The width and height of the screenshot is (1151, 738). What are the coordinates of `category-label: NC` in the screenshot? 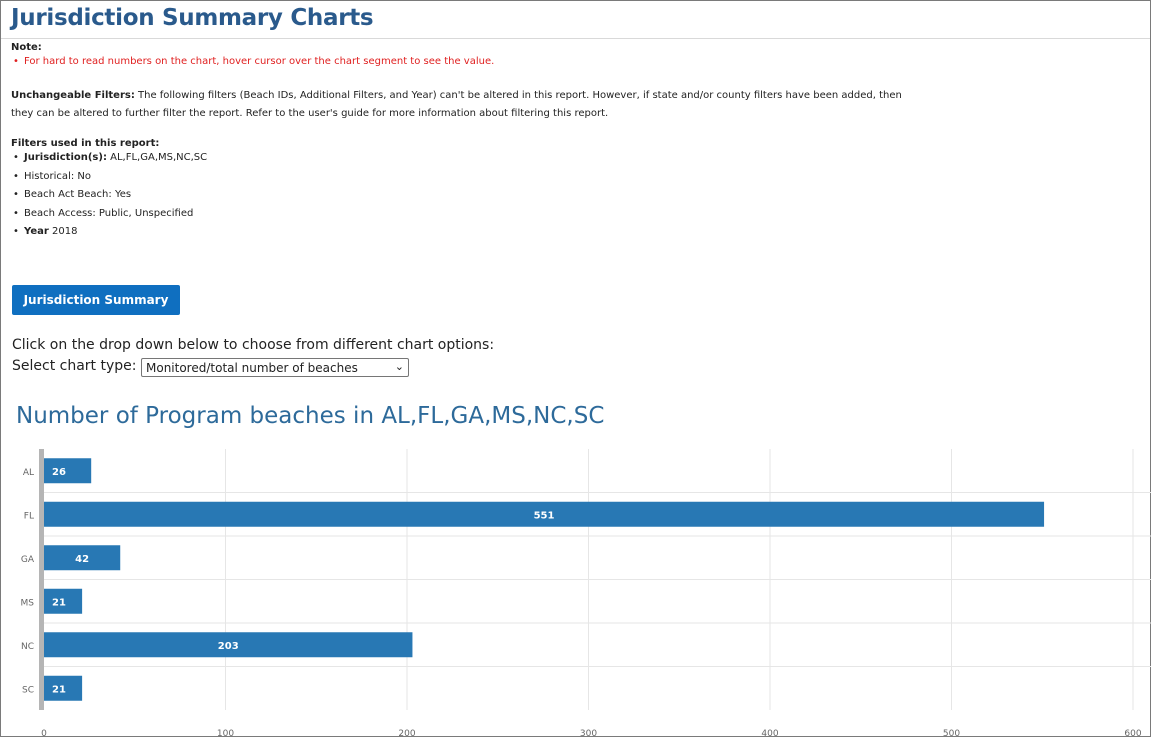 It's located at (27, 647).